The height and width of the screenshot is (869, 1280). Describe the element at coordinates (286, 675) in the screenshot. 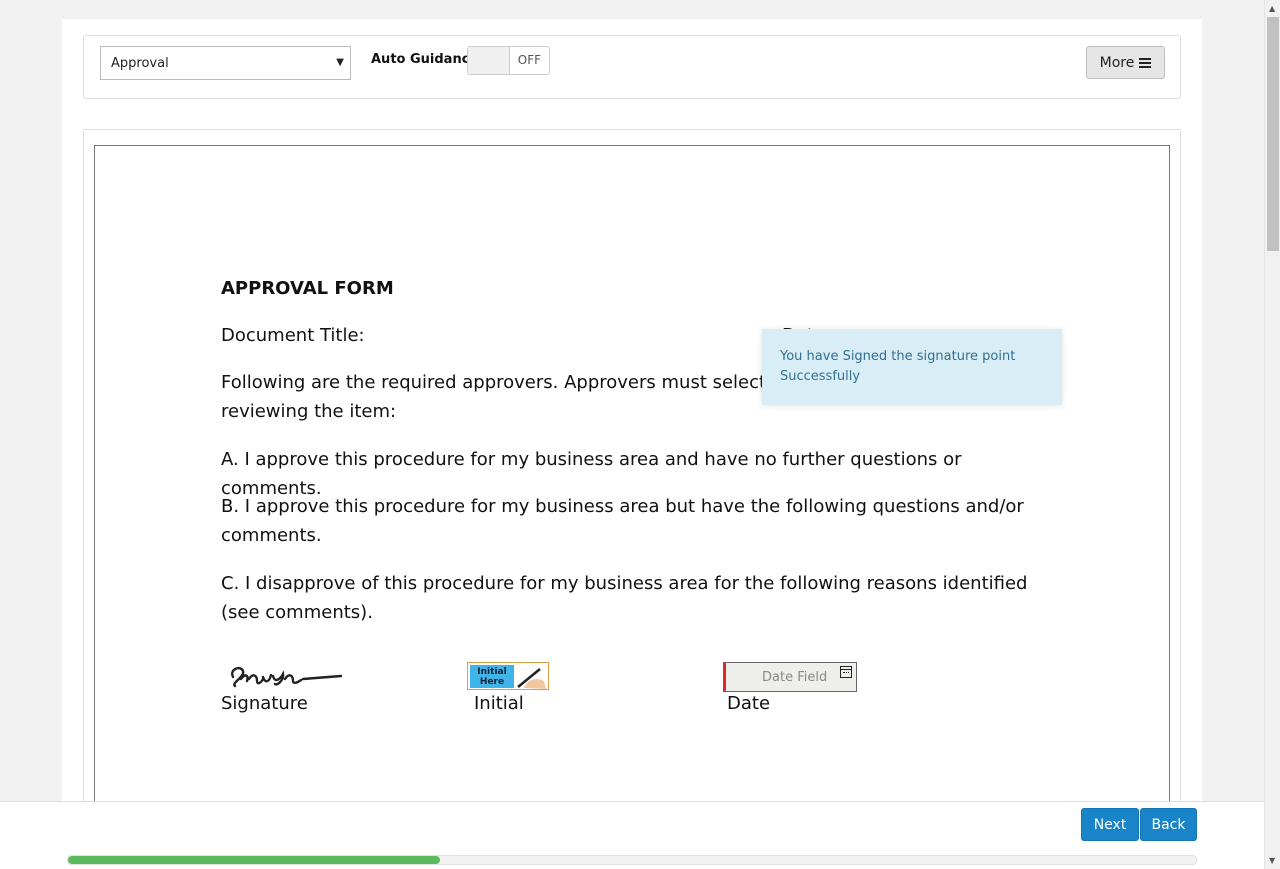

I see `signature-image` at that location.